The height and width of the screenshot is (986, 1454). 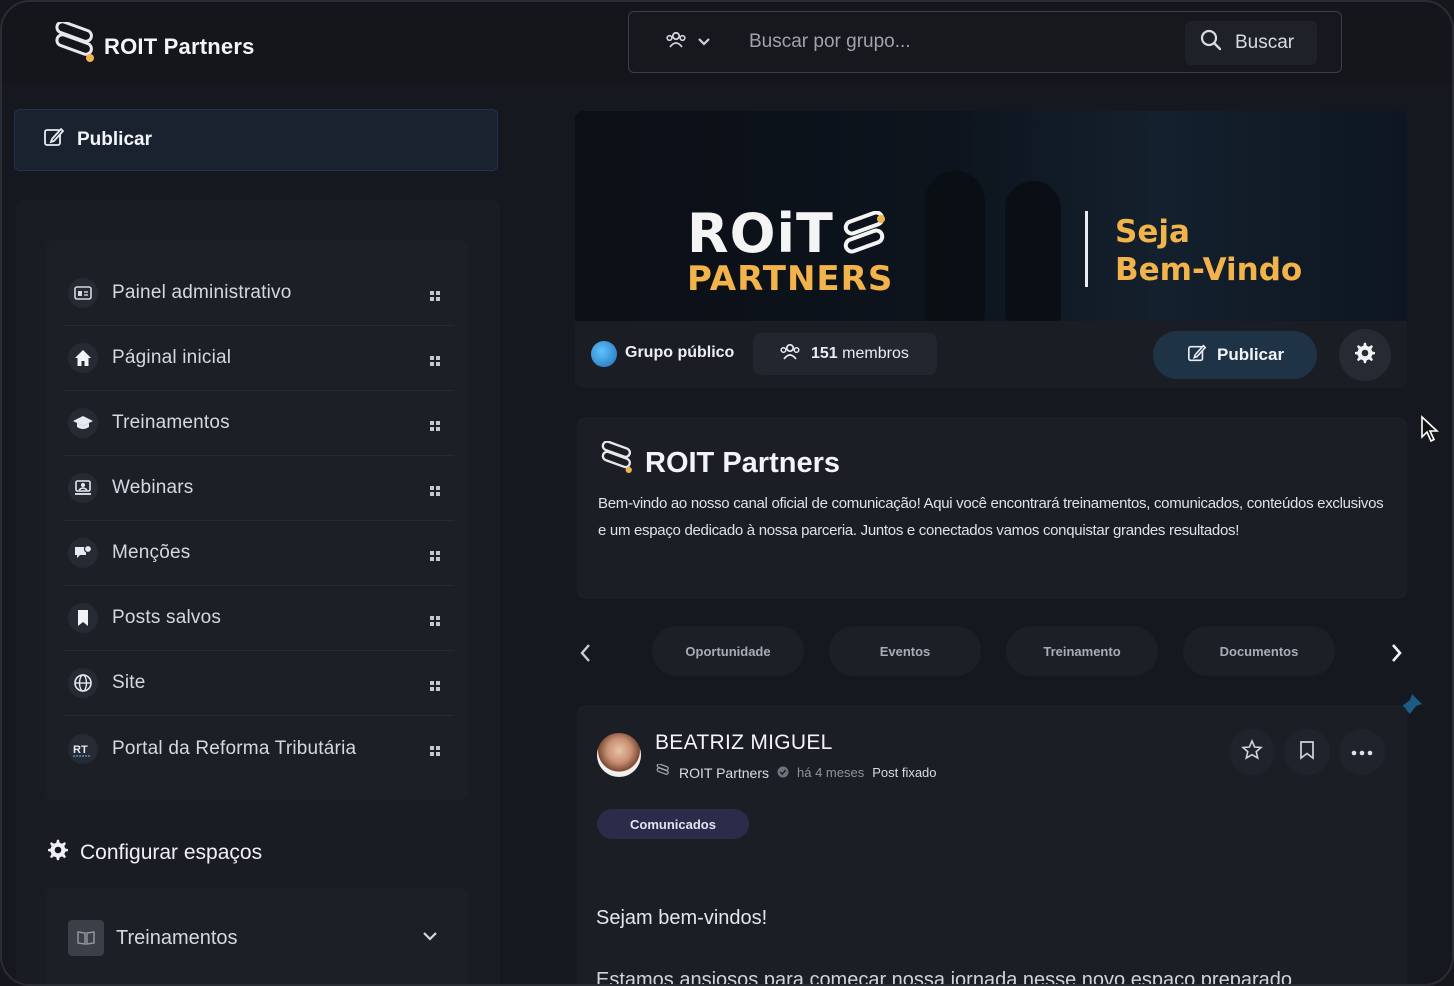 What do you see at coordinates (1086, 249) in the screenshot?
I see `banner-divider` at bounding box center [1086, 249].